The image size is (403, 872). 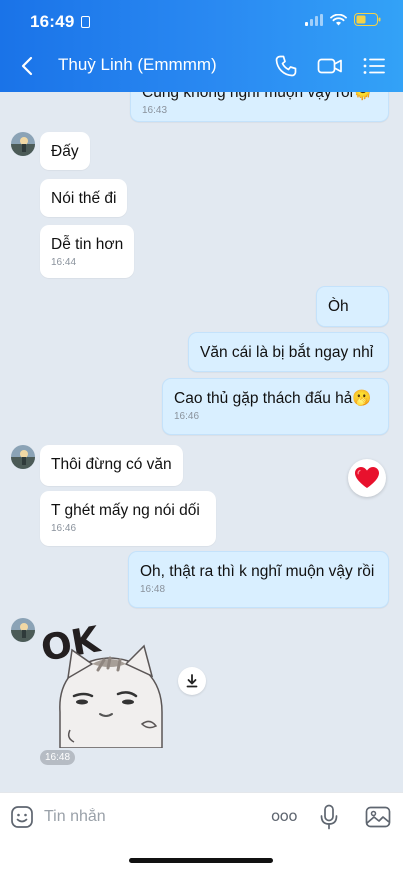 I want to click on message-time: 16:44, so click(x=64, y=262).